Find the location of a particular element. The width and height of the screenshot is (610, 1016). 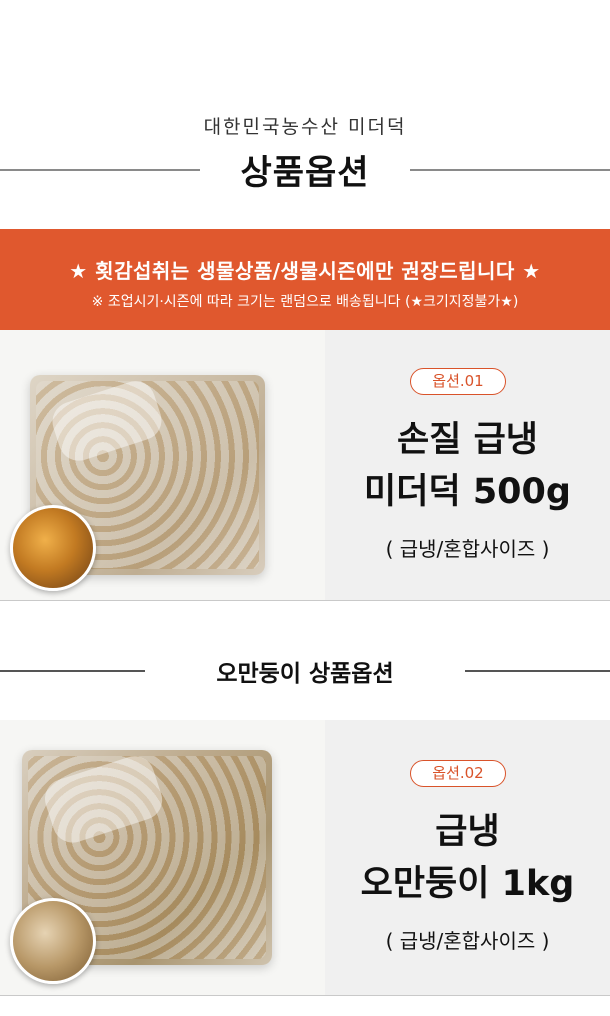

product-info: 옵션.01 손질 급냉 미더덕 500g ( 급냉/혼합사이즈 ) is located at coordinates (467, 465).